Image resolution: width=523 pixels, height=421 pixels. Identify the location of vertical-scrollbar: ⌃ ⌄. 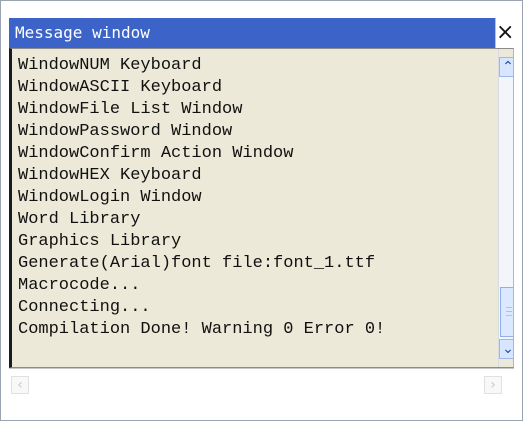
(506, 208).